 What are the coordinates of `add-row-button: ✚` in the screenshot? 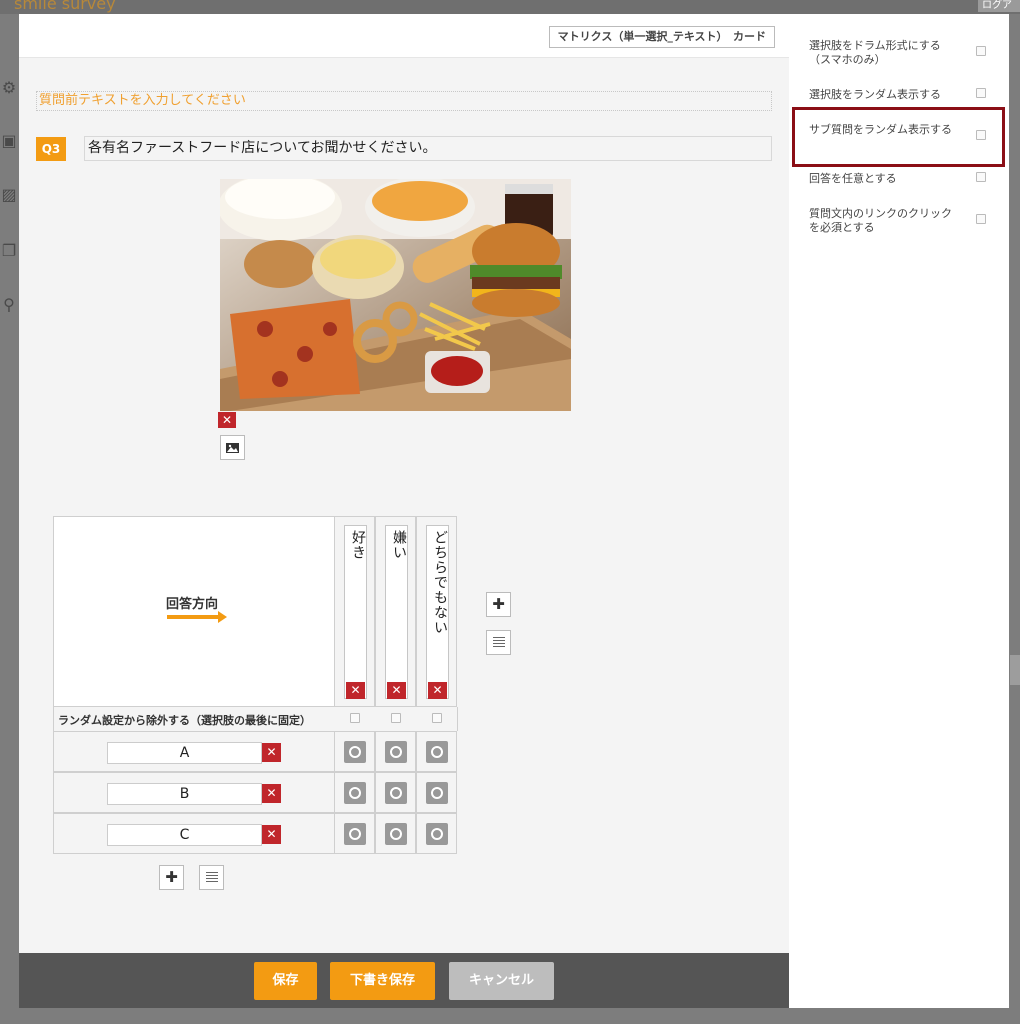 It's located at (171, 877).